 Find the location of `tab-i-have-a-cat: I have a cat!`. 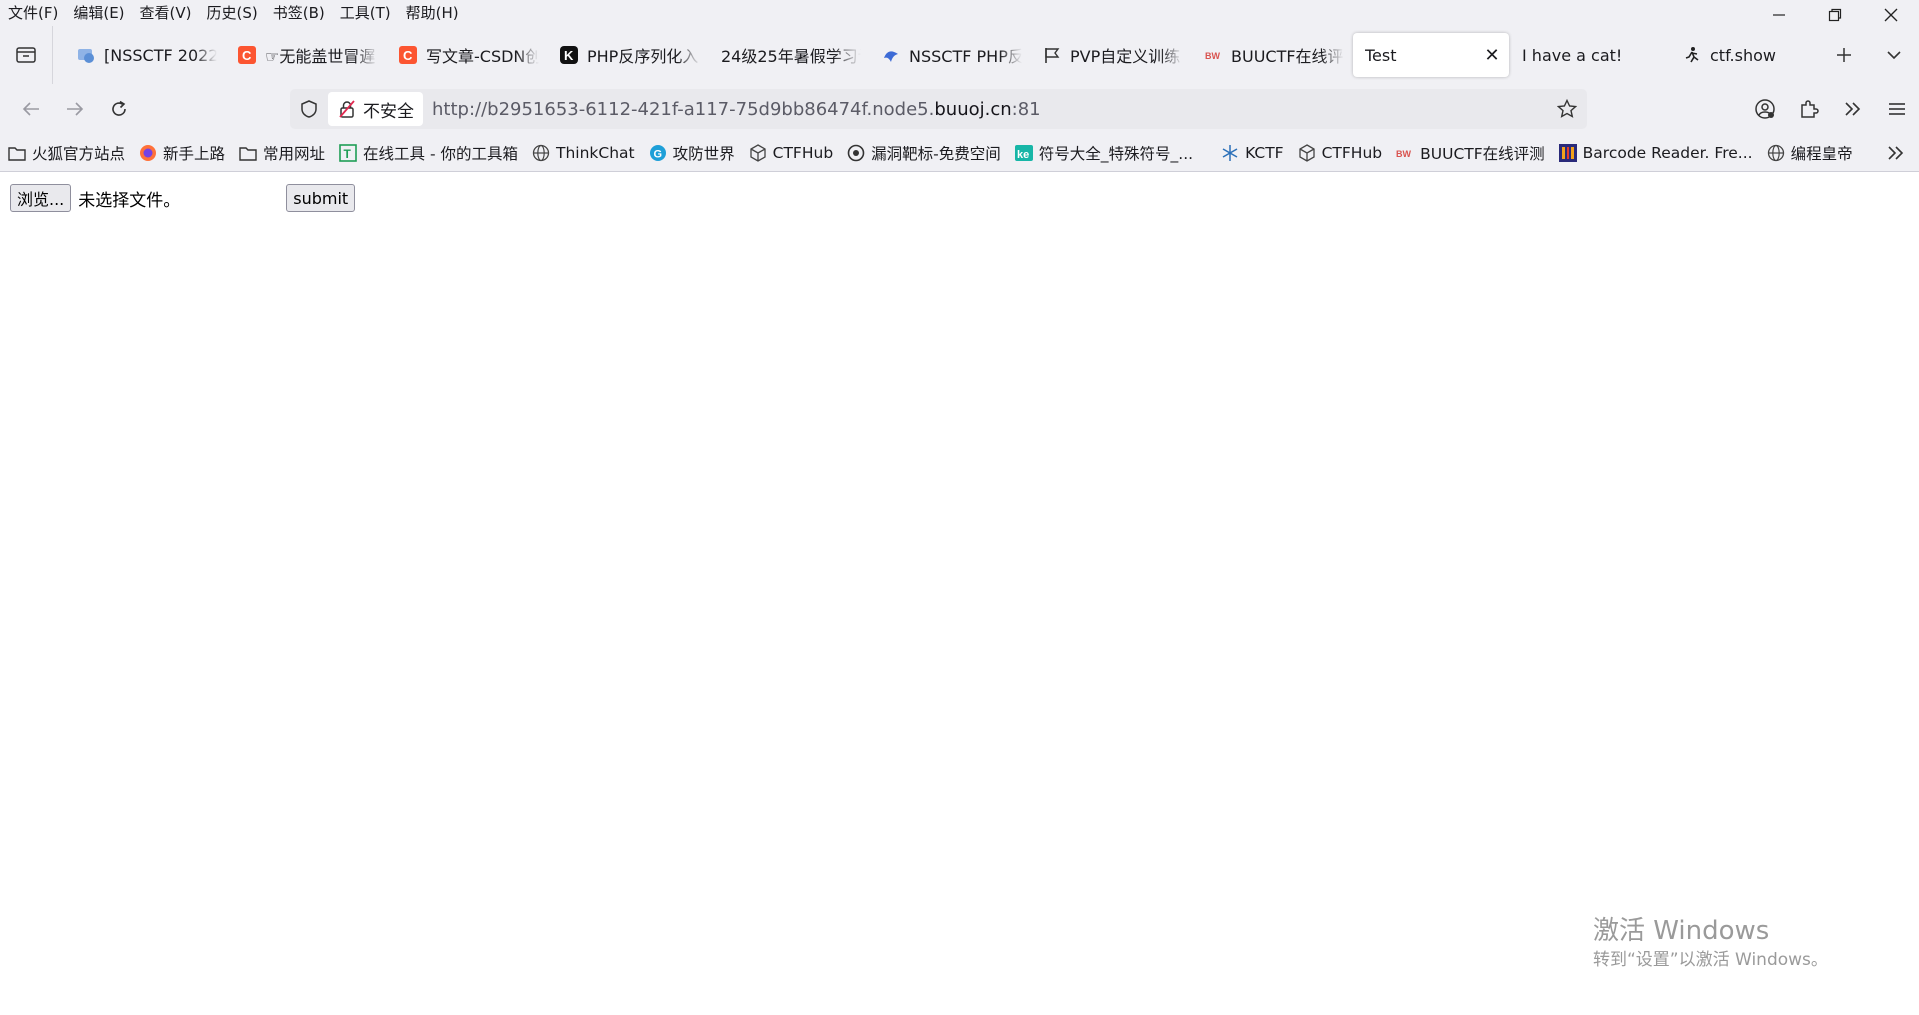

tab-i-have-a-cat: I have a cat! is located at coordinates (1590, 55).